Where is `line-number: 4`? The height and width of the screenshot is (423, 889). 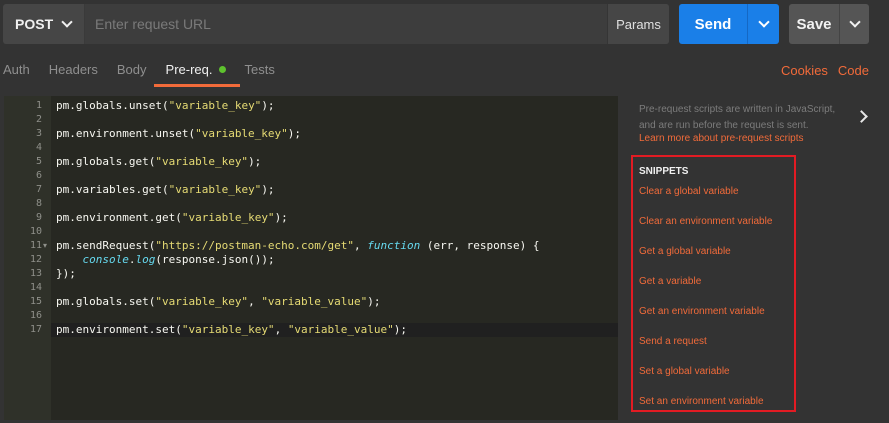
line-number: 4 is located at coordinates (38, 147).